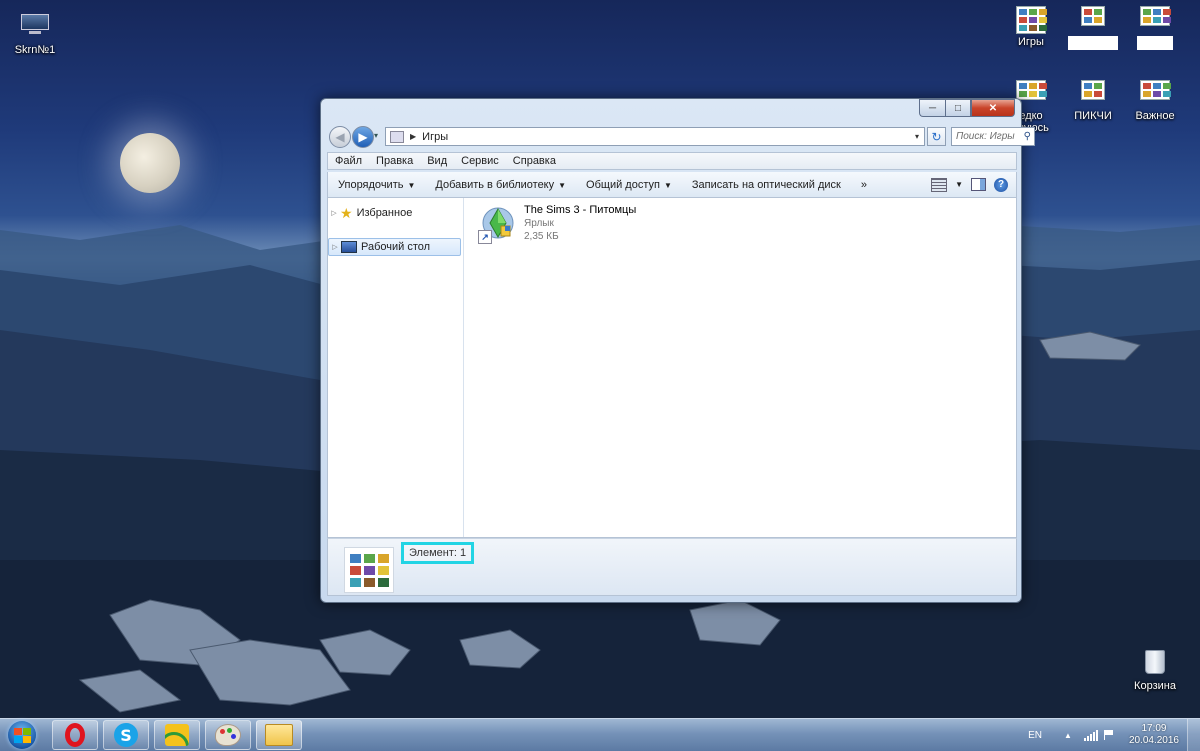  I want to click on desktop-icon-pics: ПИКЧИ, so click(1093, 101).